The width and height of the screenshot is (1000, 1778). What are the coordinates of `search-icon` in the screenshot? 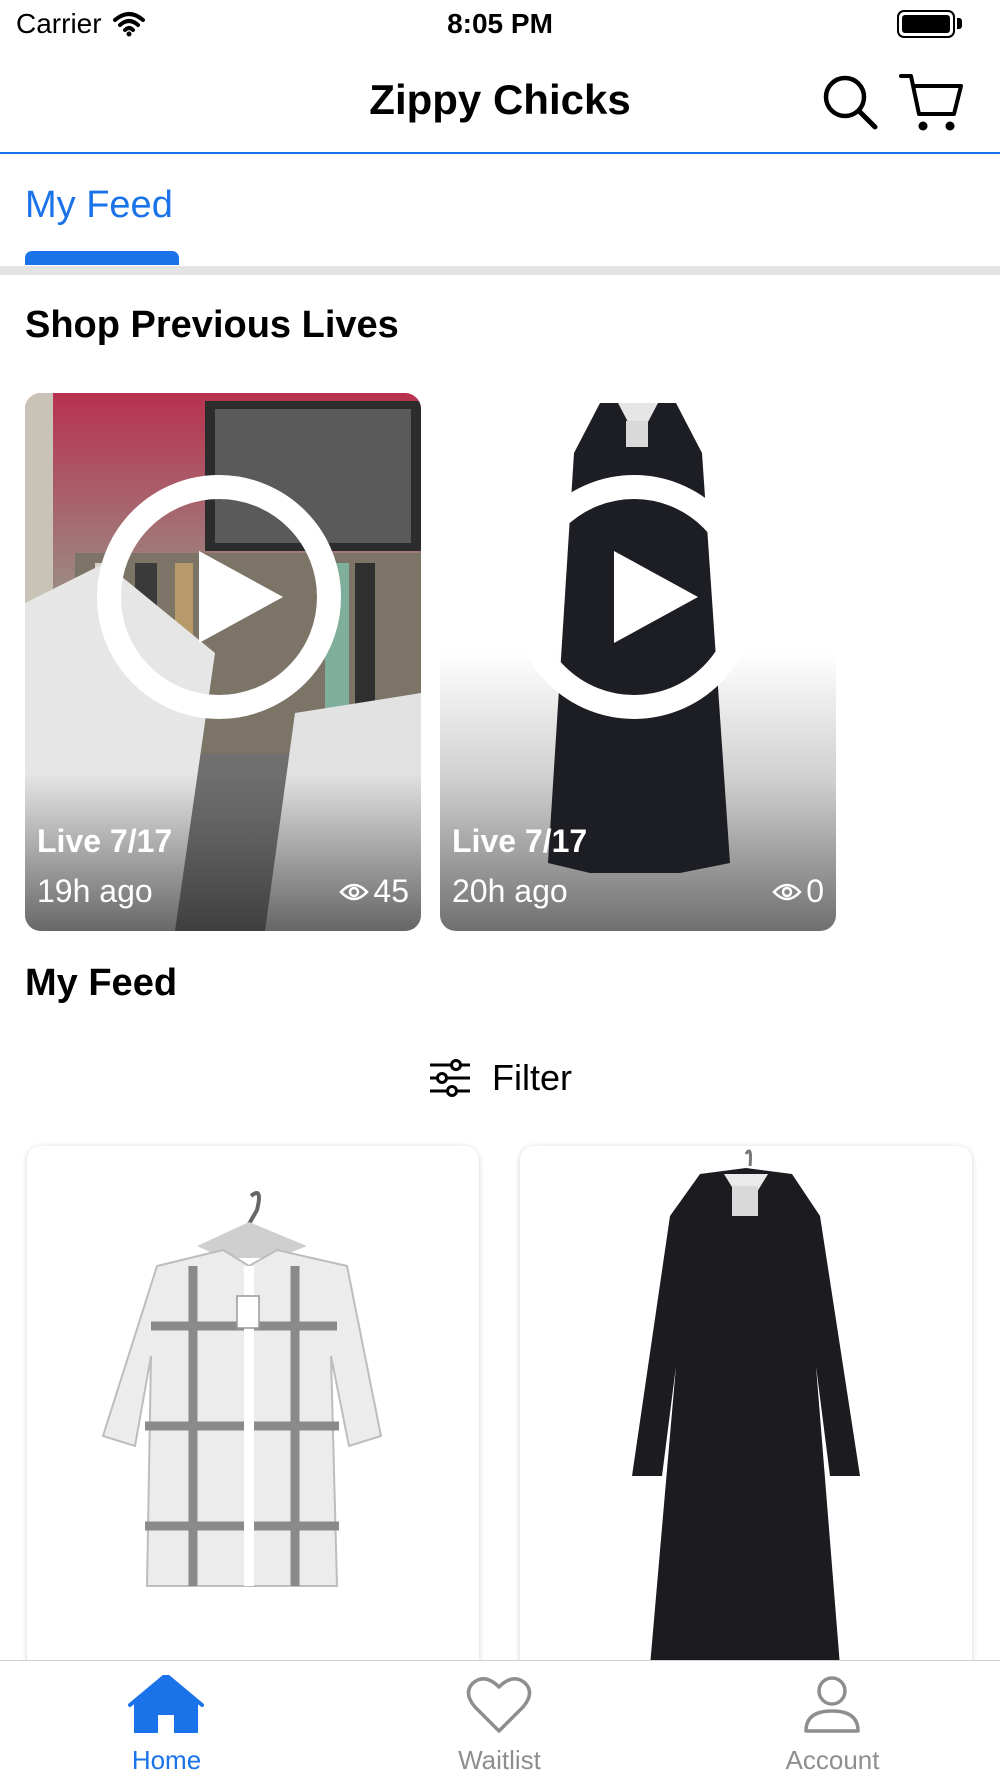 It's located at (850, 102).